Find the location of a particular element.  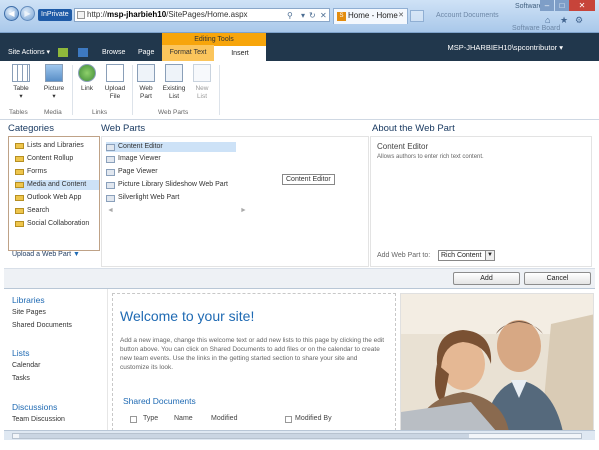

add-web-part-to-select: Rich Content ▼ is located at coordinates (466, 255).